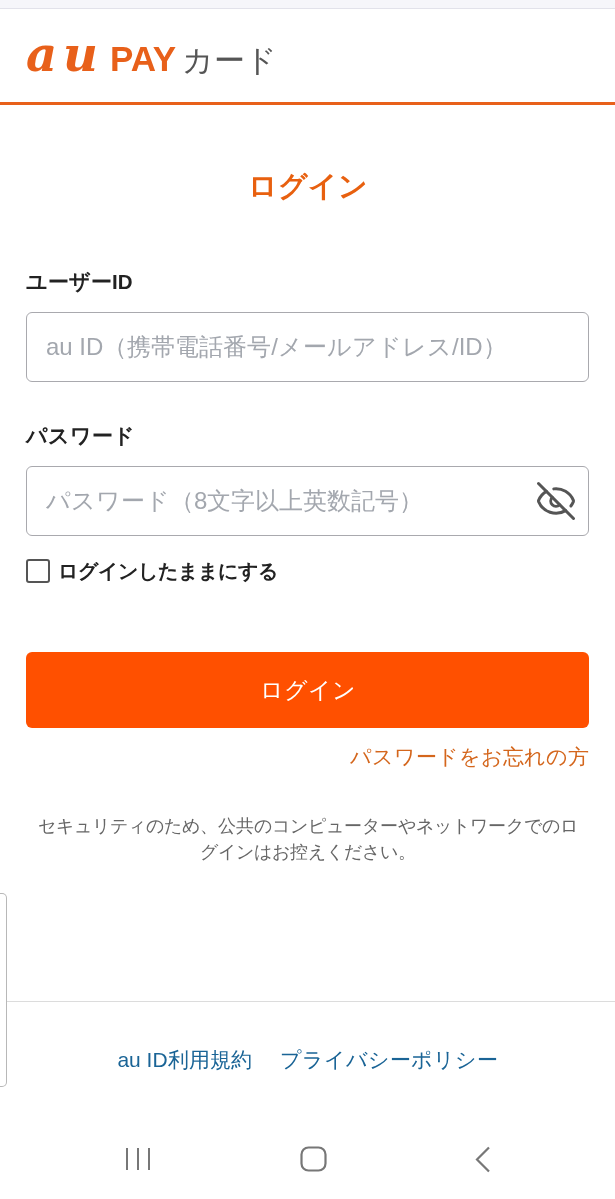 The image size is (615, 1199). Describe the element at coordinates (80, 436) in the screenshot. I see `field-label: パスワード` at that location.